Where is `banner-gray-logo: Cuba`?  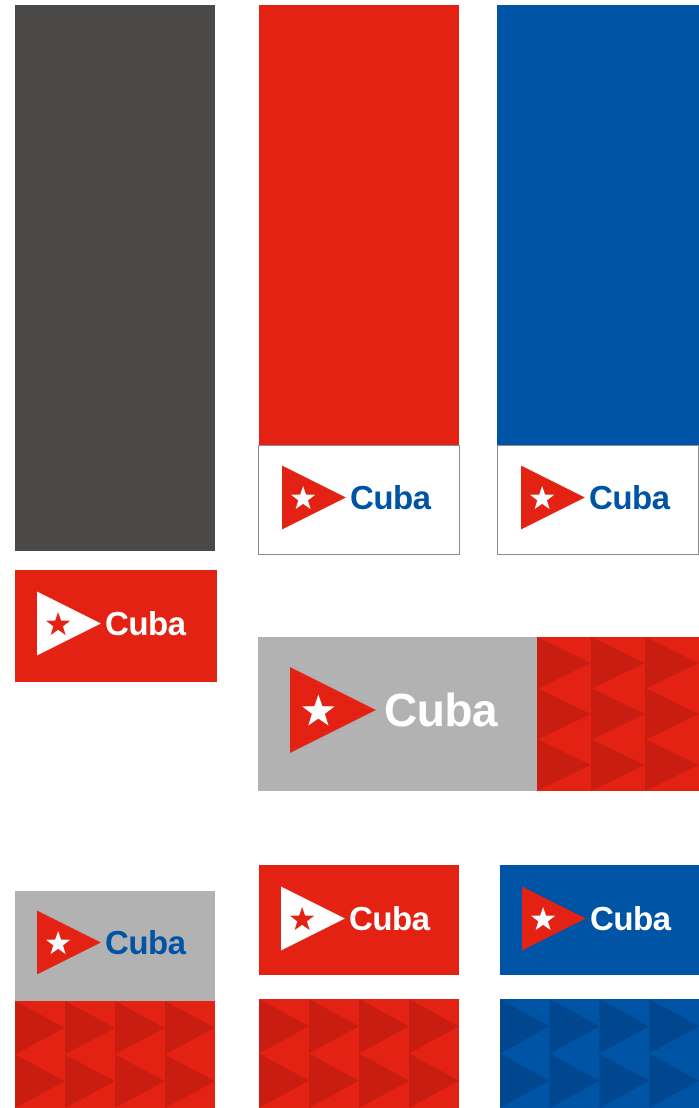
banner-gray-logo: Cuba is located at coordinates (398, 714).